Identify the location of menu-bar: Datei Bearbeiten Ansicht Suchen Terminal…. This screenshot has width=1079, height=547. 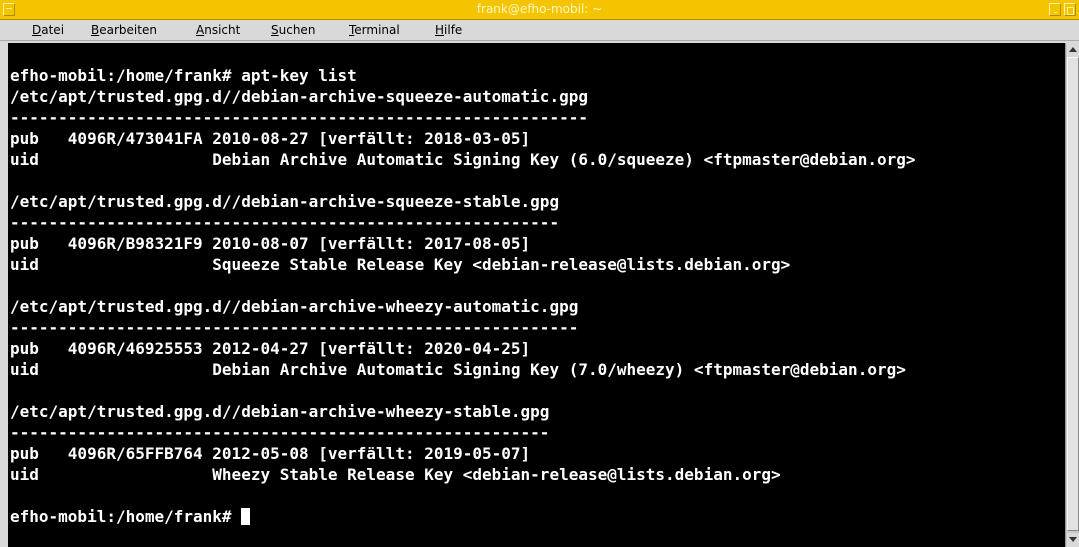
(539, 30).